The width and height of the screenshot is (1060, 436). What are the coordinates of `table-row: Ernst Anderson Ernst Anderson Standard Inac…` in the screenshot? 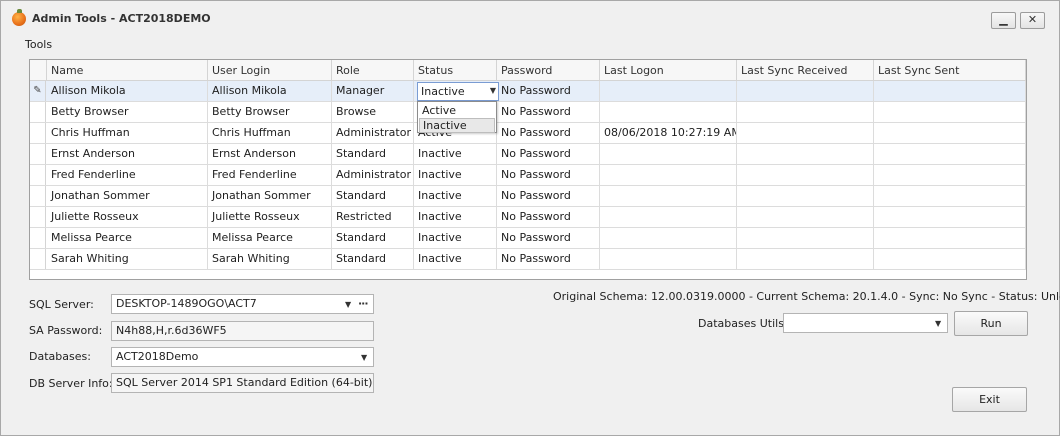 It's located at (528, 154).